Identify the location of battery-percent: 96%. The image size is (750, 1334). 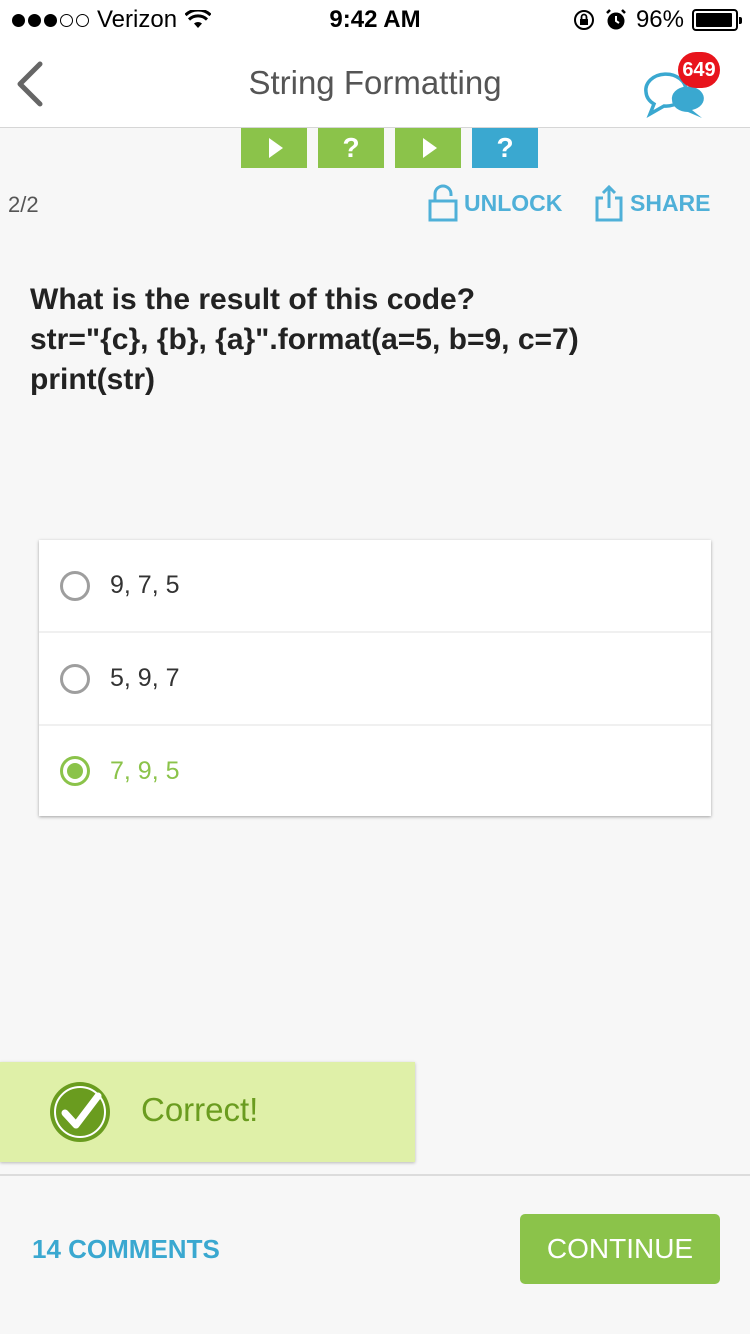
(659, 19).